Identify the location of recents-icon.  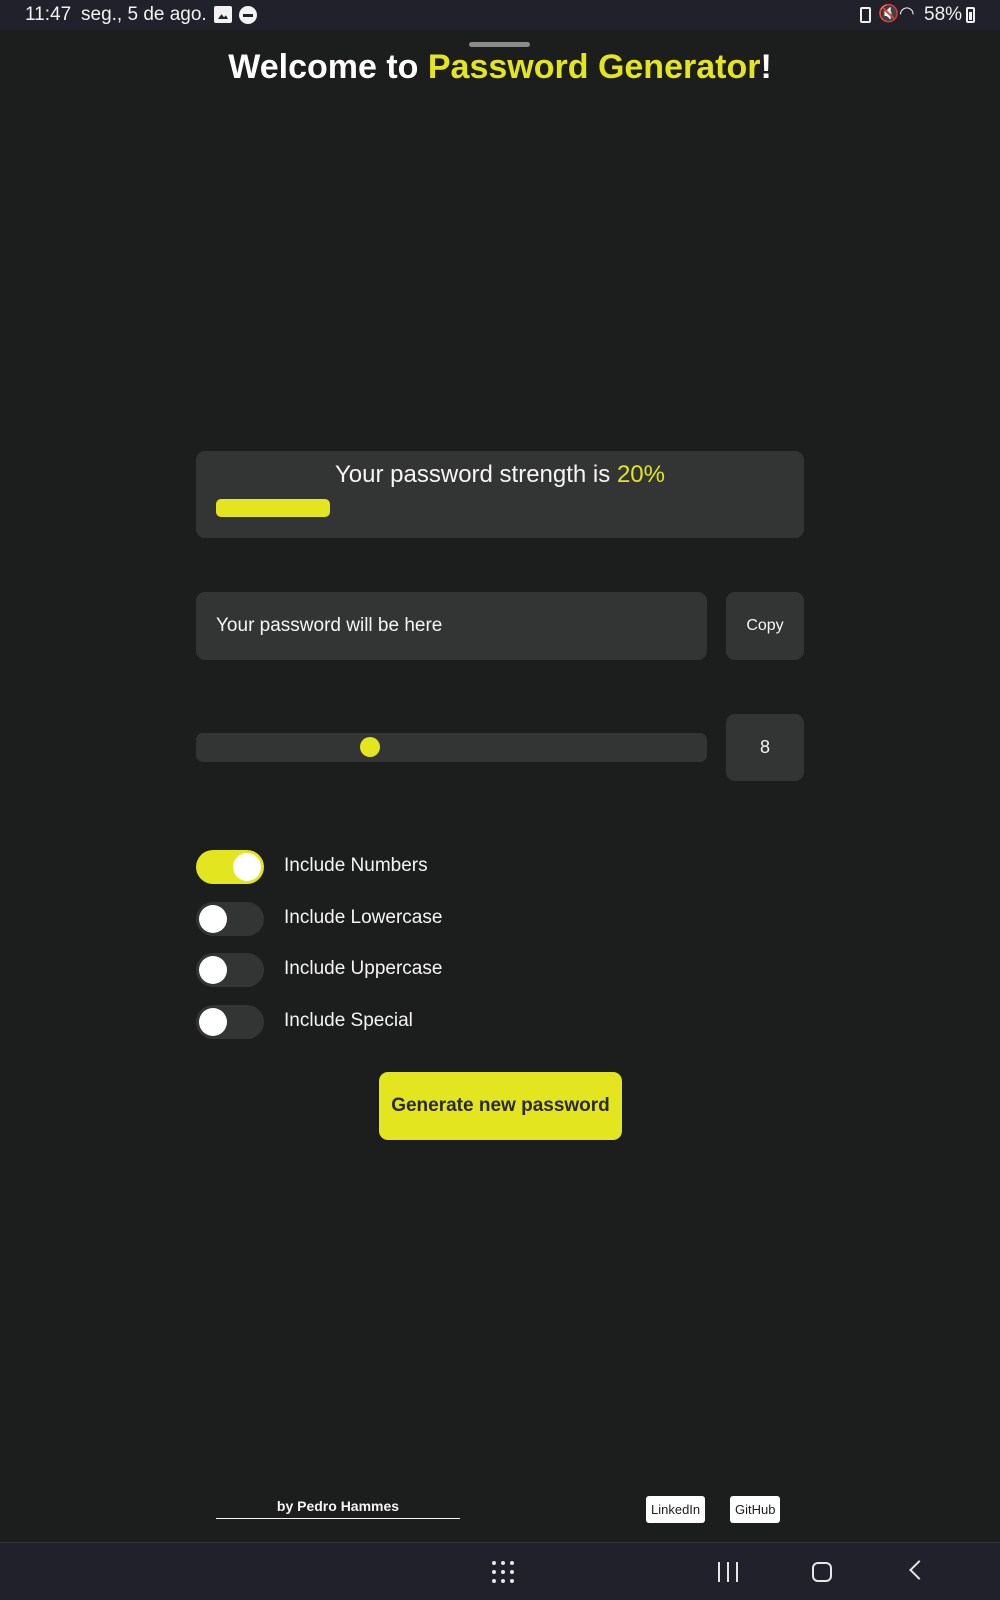
(728, 1572).